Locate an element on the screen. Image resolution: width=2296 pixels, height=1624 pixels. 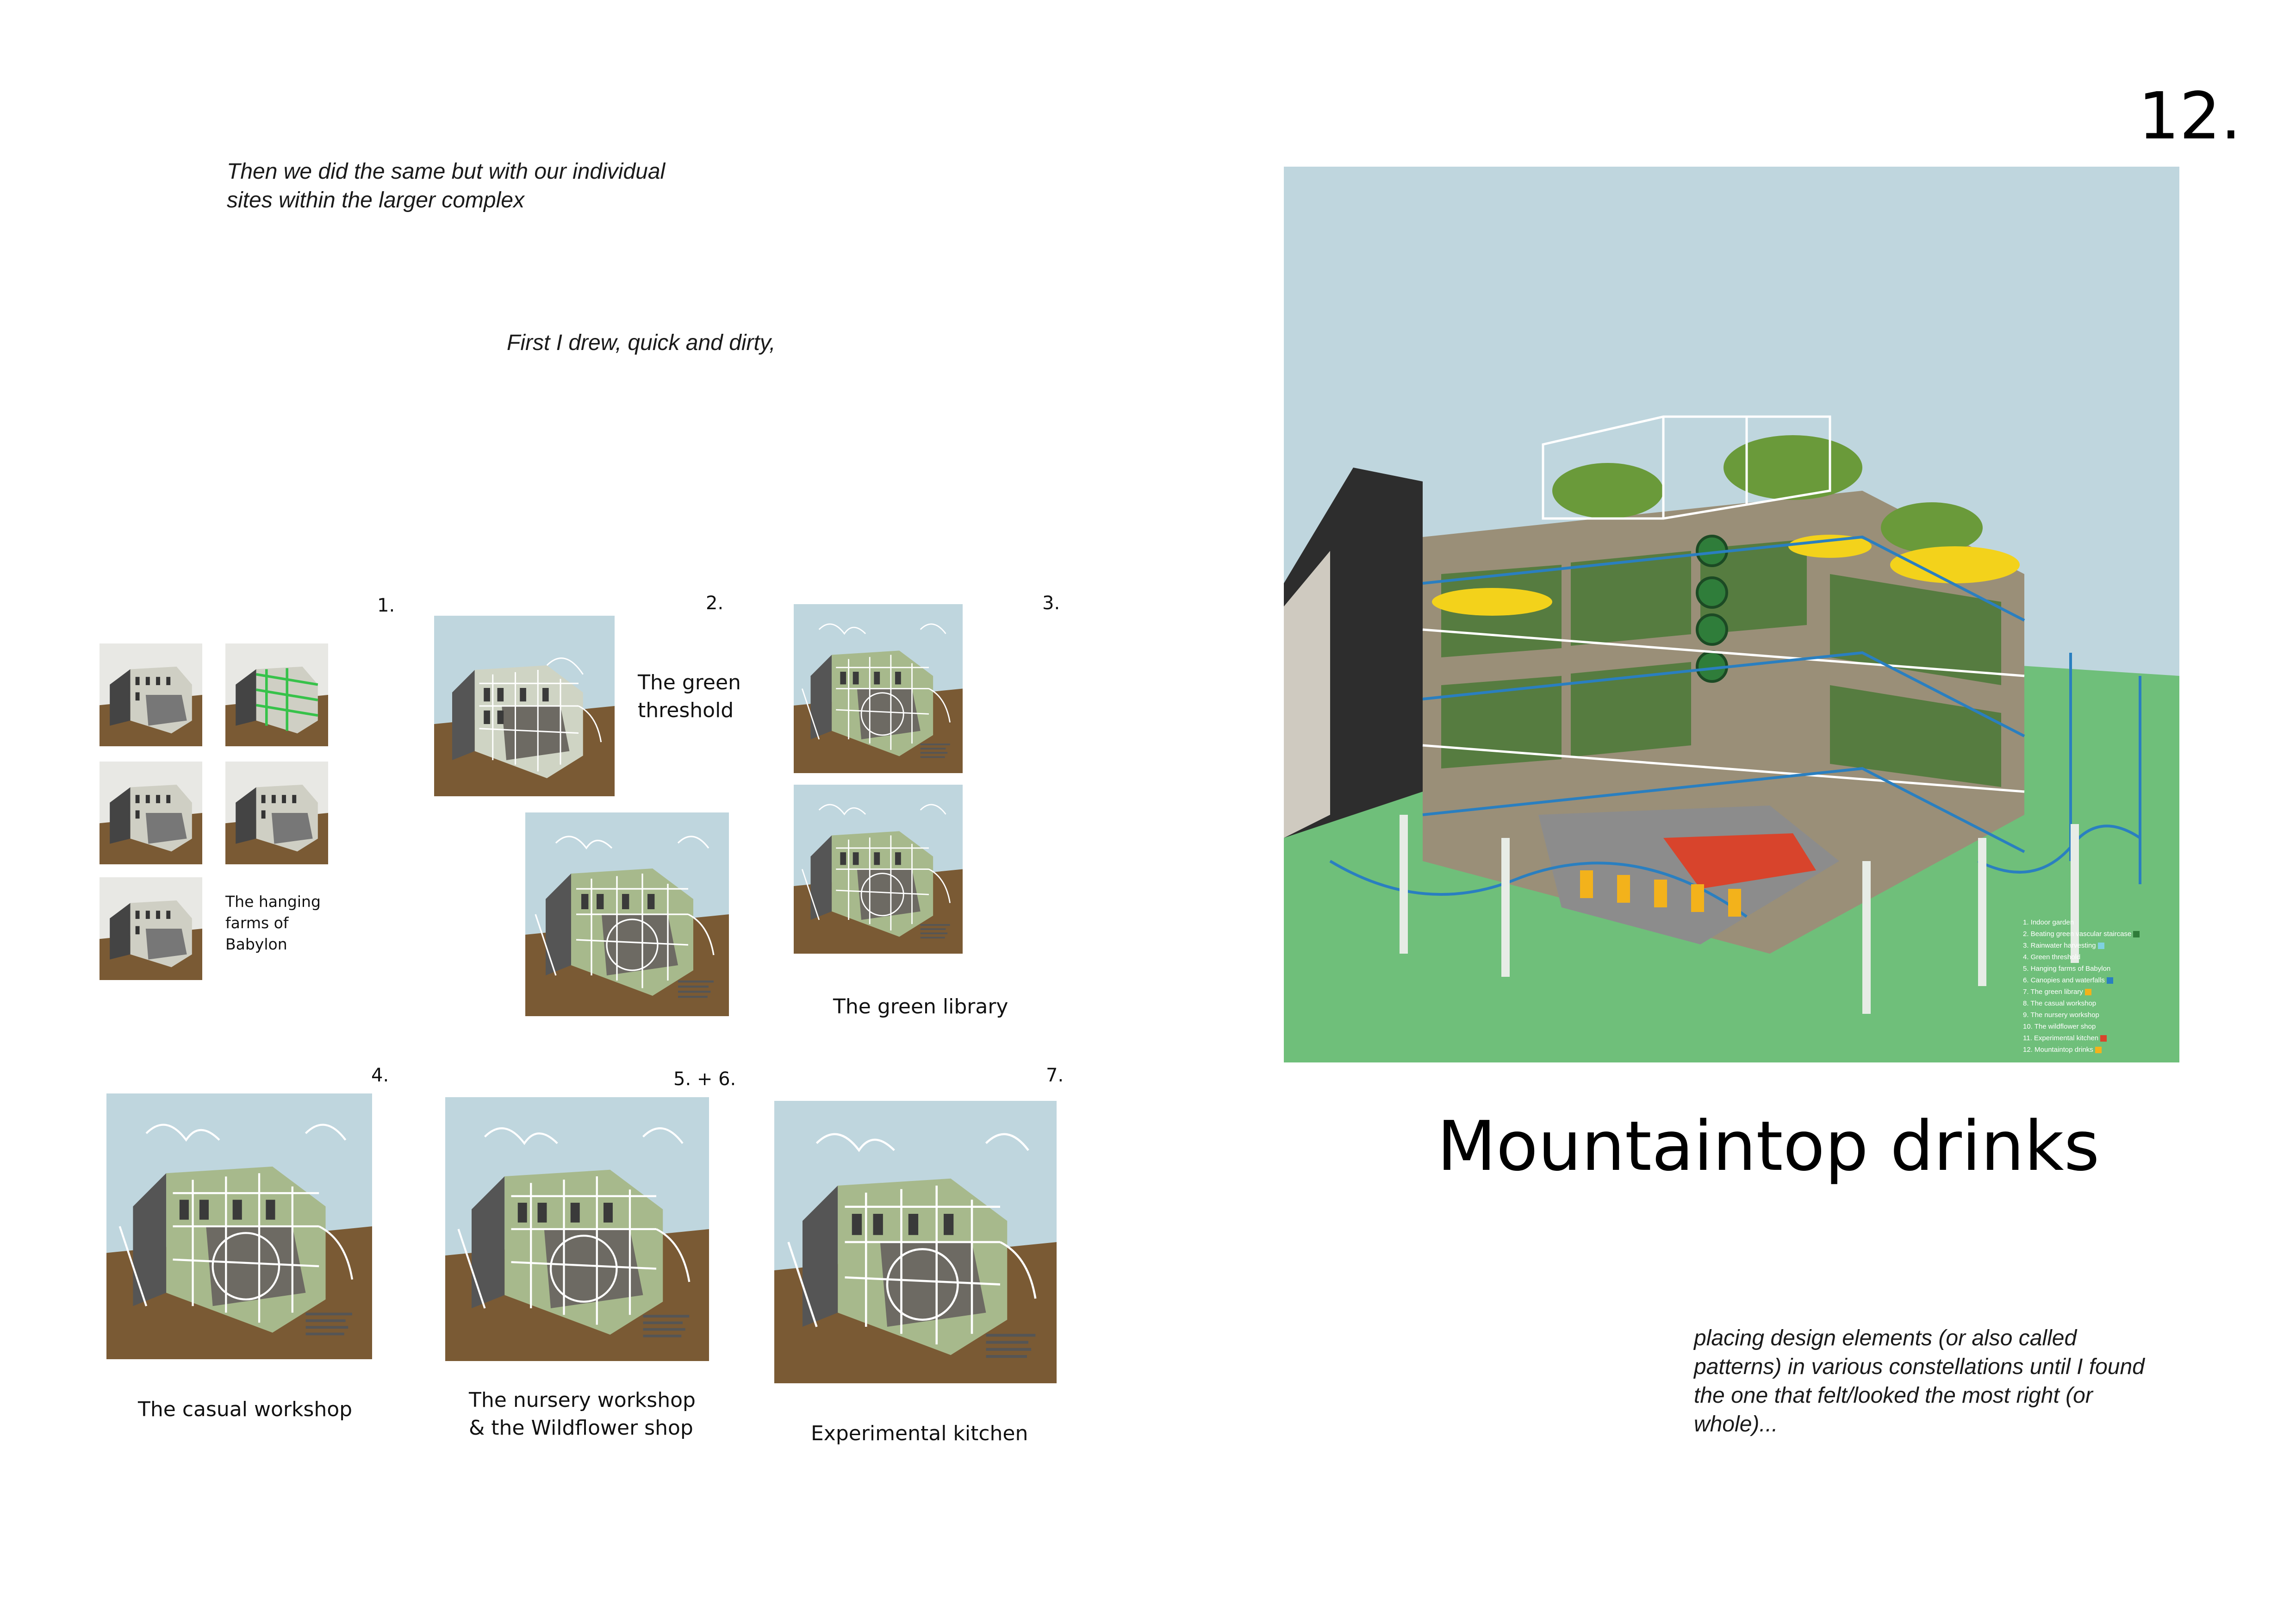
section-2-label: The green threshold is located at coordinates (689, 697).